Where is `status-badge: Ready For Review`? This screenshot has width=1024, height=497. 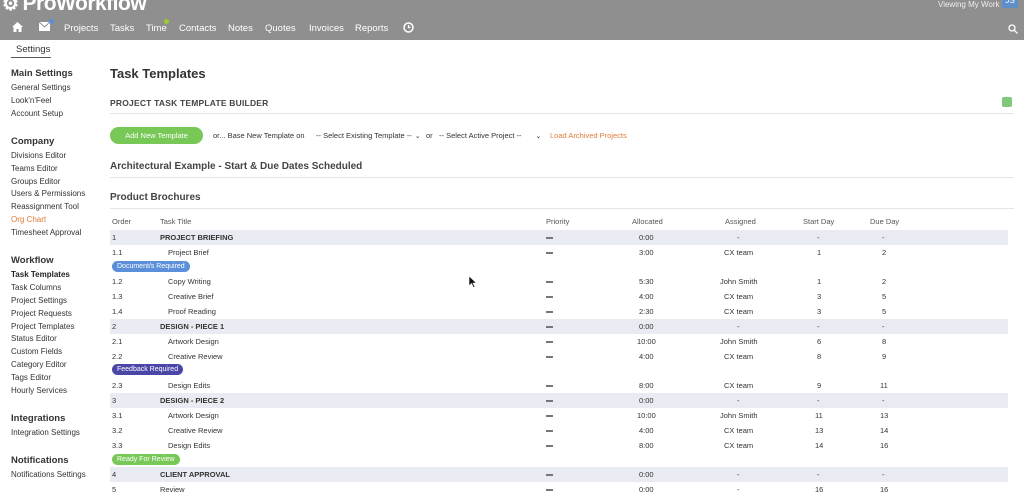 status-badge: Ready For Review is located at coordinates (146, 459).